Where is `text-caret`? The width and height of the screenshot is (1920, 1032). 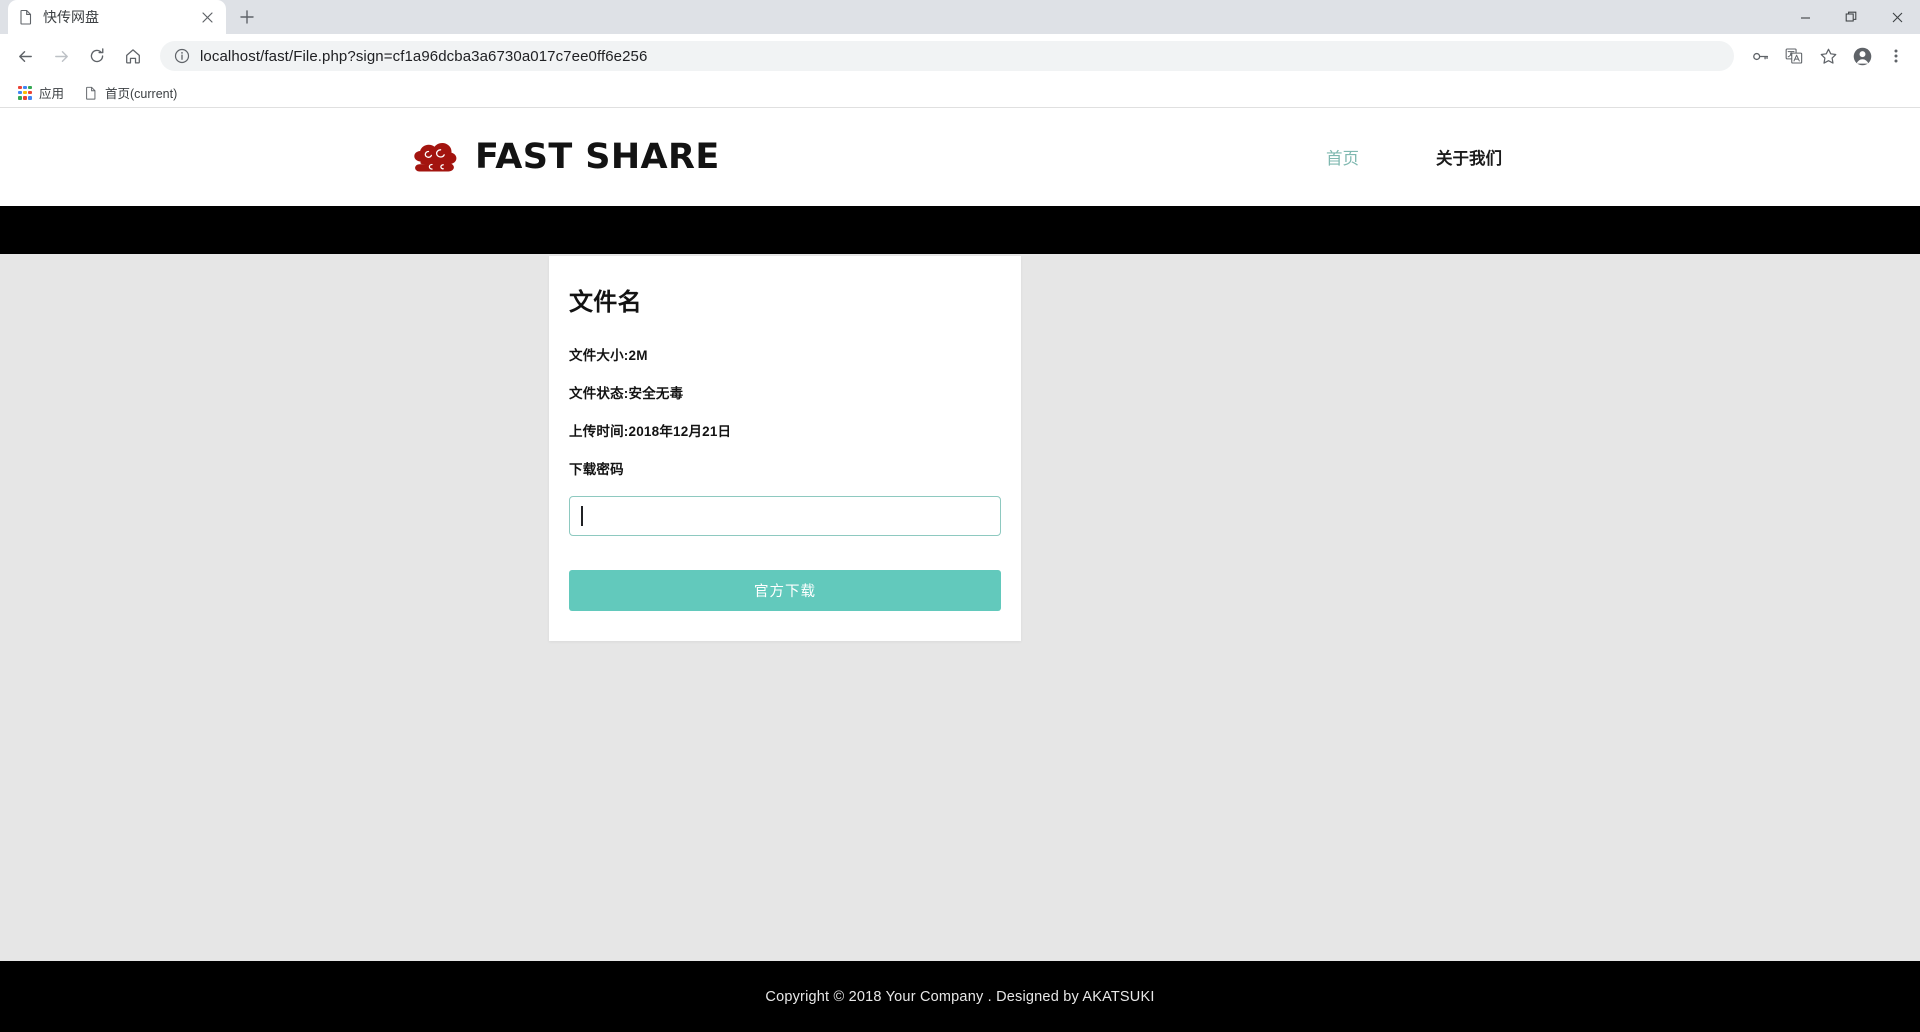
text-caret is located at coordinates (582, 516).